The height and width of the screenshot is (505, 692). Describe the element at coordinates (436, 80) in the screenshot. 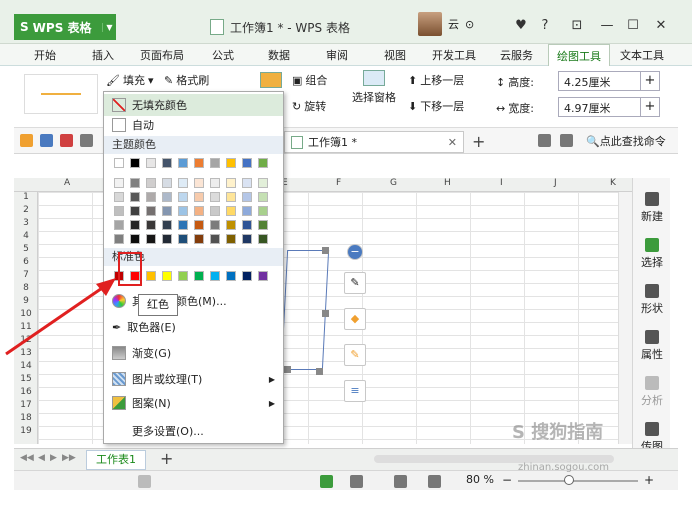

I see `bring-forward-button: ⬆ 上移一层` at that location.